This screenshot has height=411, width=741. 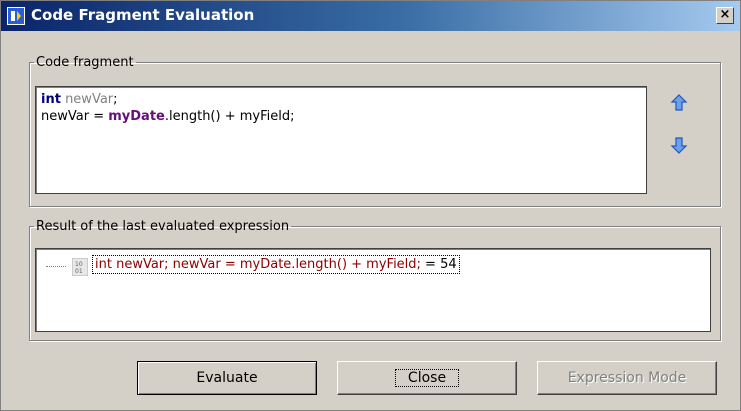 I want to click on expression-mode-button: Expression Mode, so click(x=627, y=378).